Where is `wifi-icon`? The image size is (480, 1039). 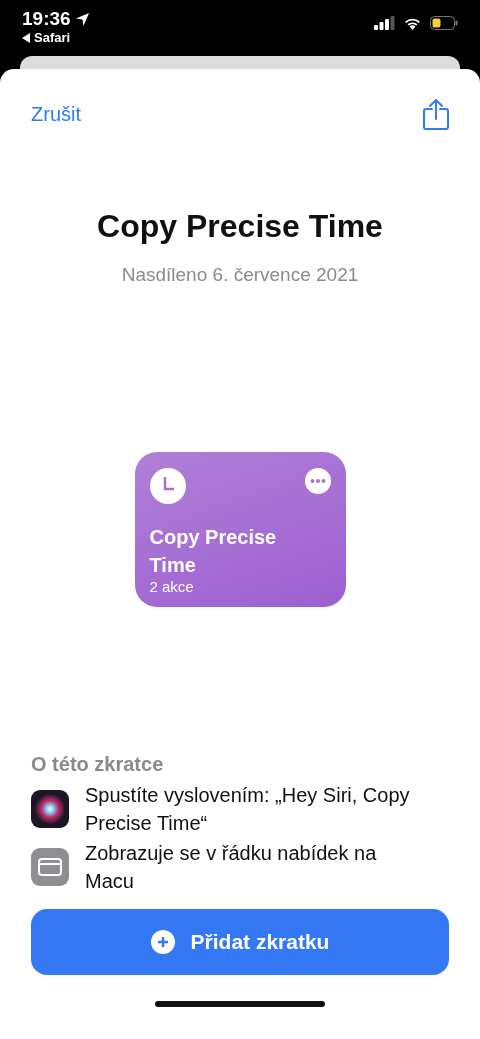
wifi-icon is located at coordinates (412, 23).